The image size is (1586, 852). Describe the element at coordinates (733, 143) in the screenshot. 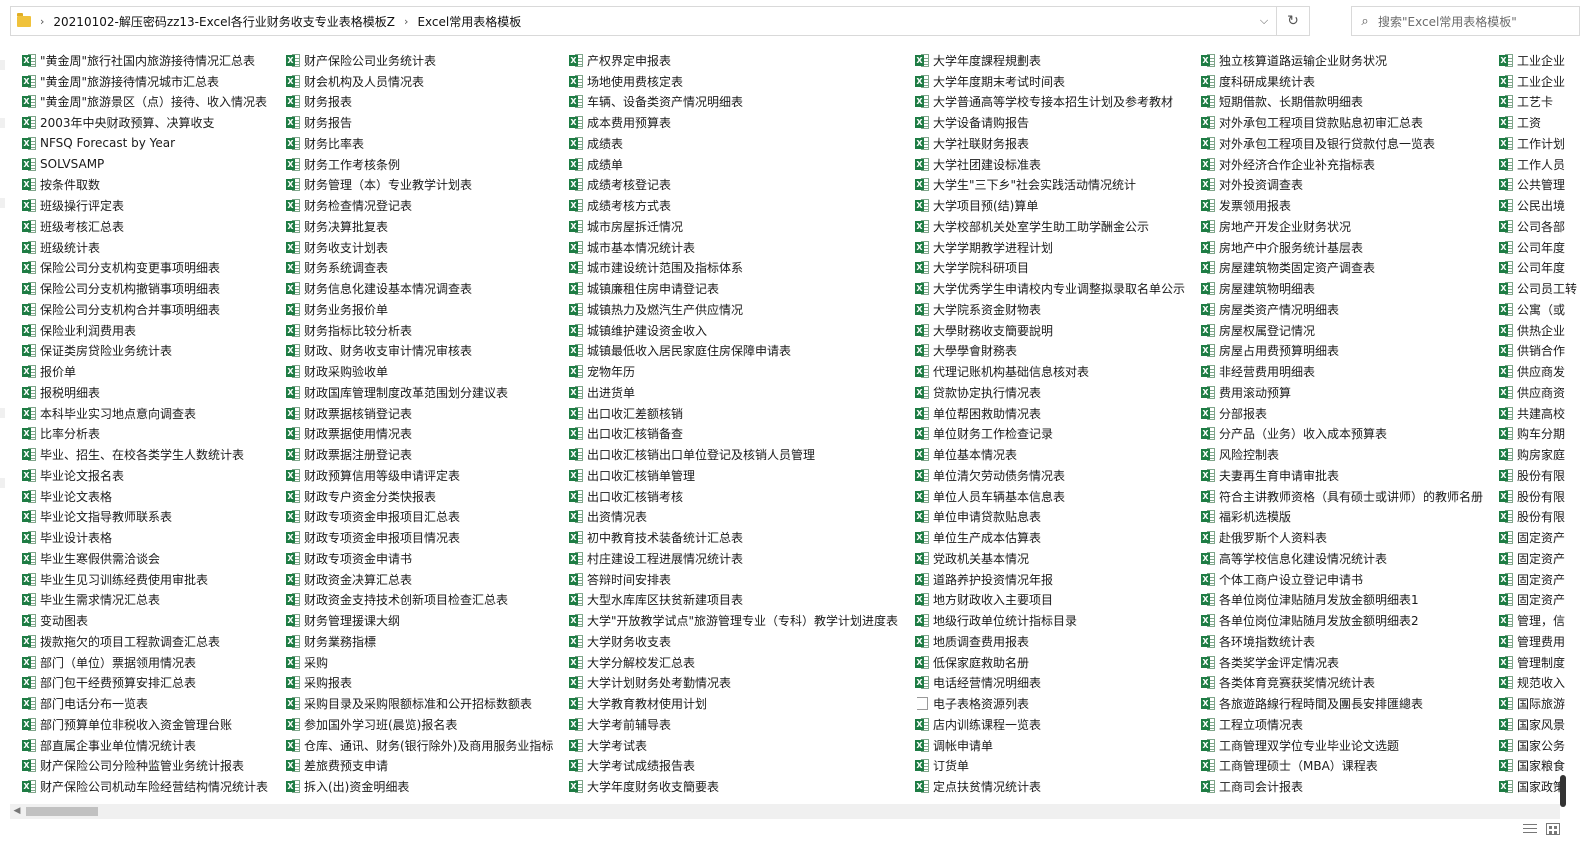

I see `file-item: X 成绩表` at that location.